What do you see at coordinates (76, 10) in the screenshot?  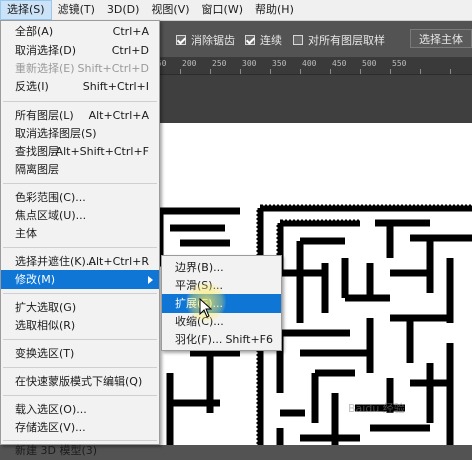 I see `menu-filter: 滤镜(T)` at bounding box center [76, 10].